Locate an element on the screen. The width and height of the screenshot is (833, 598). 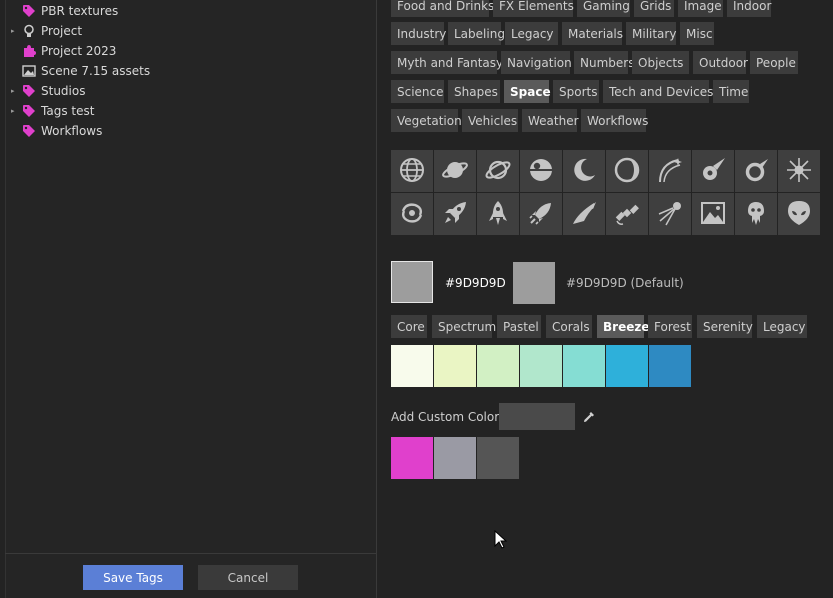
category-chip: Legacy is located at coordinates (531, 33).